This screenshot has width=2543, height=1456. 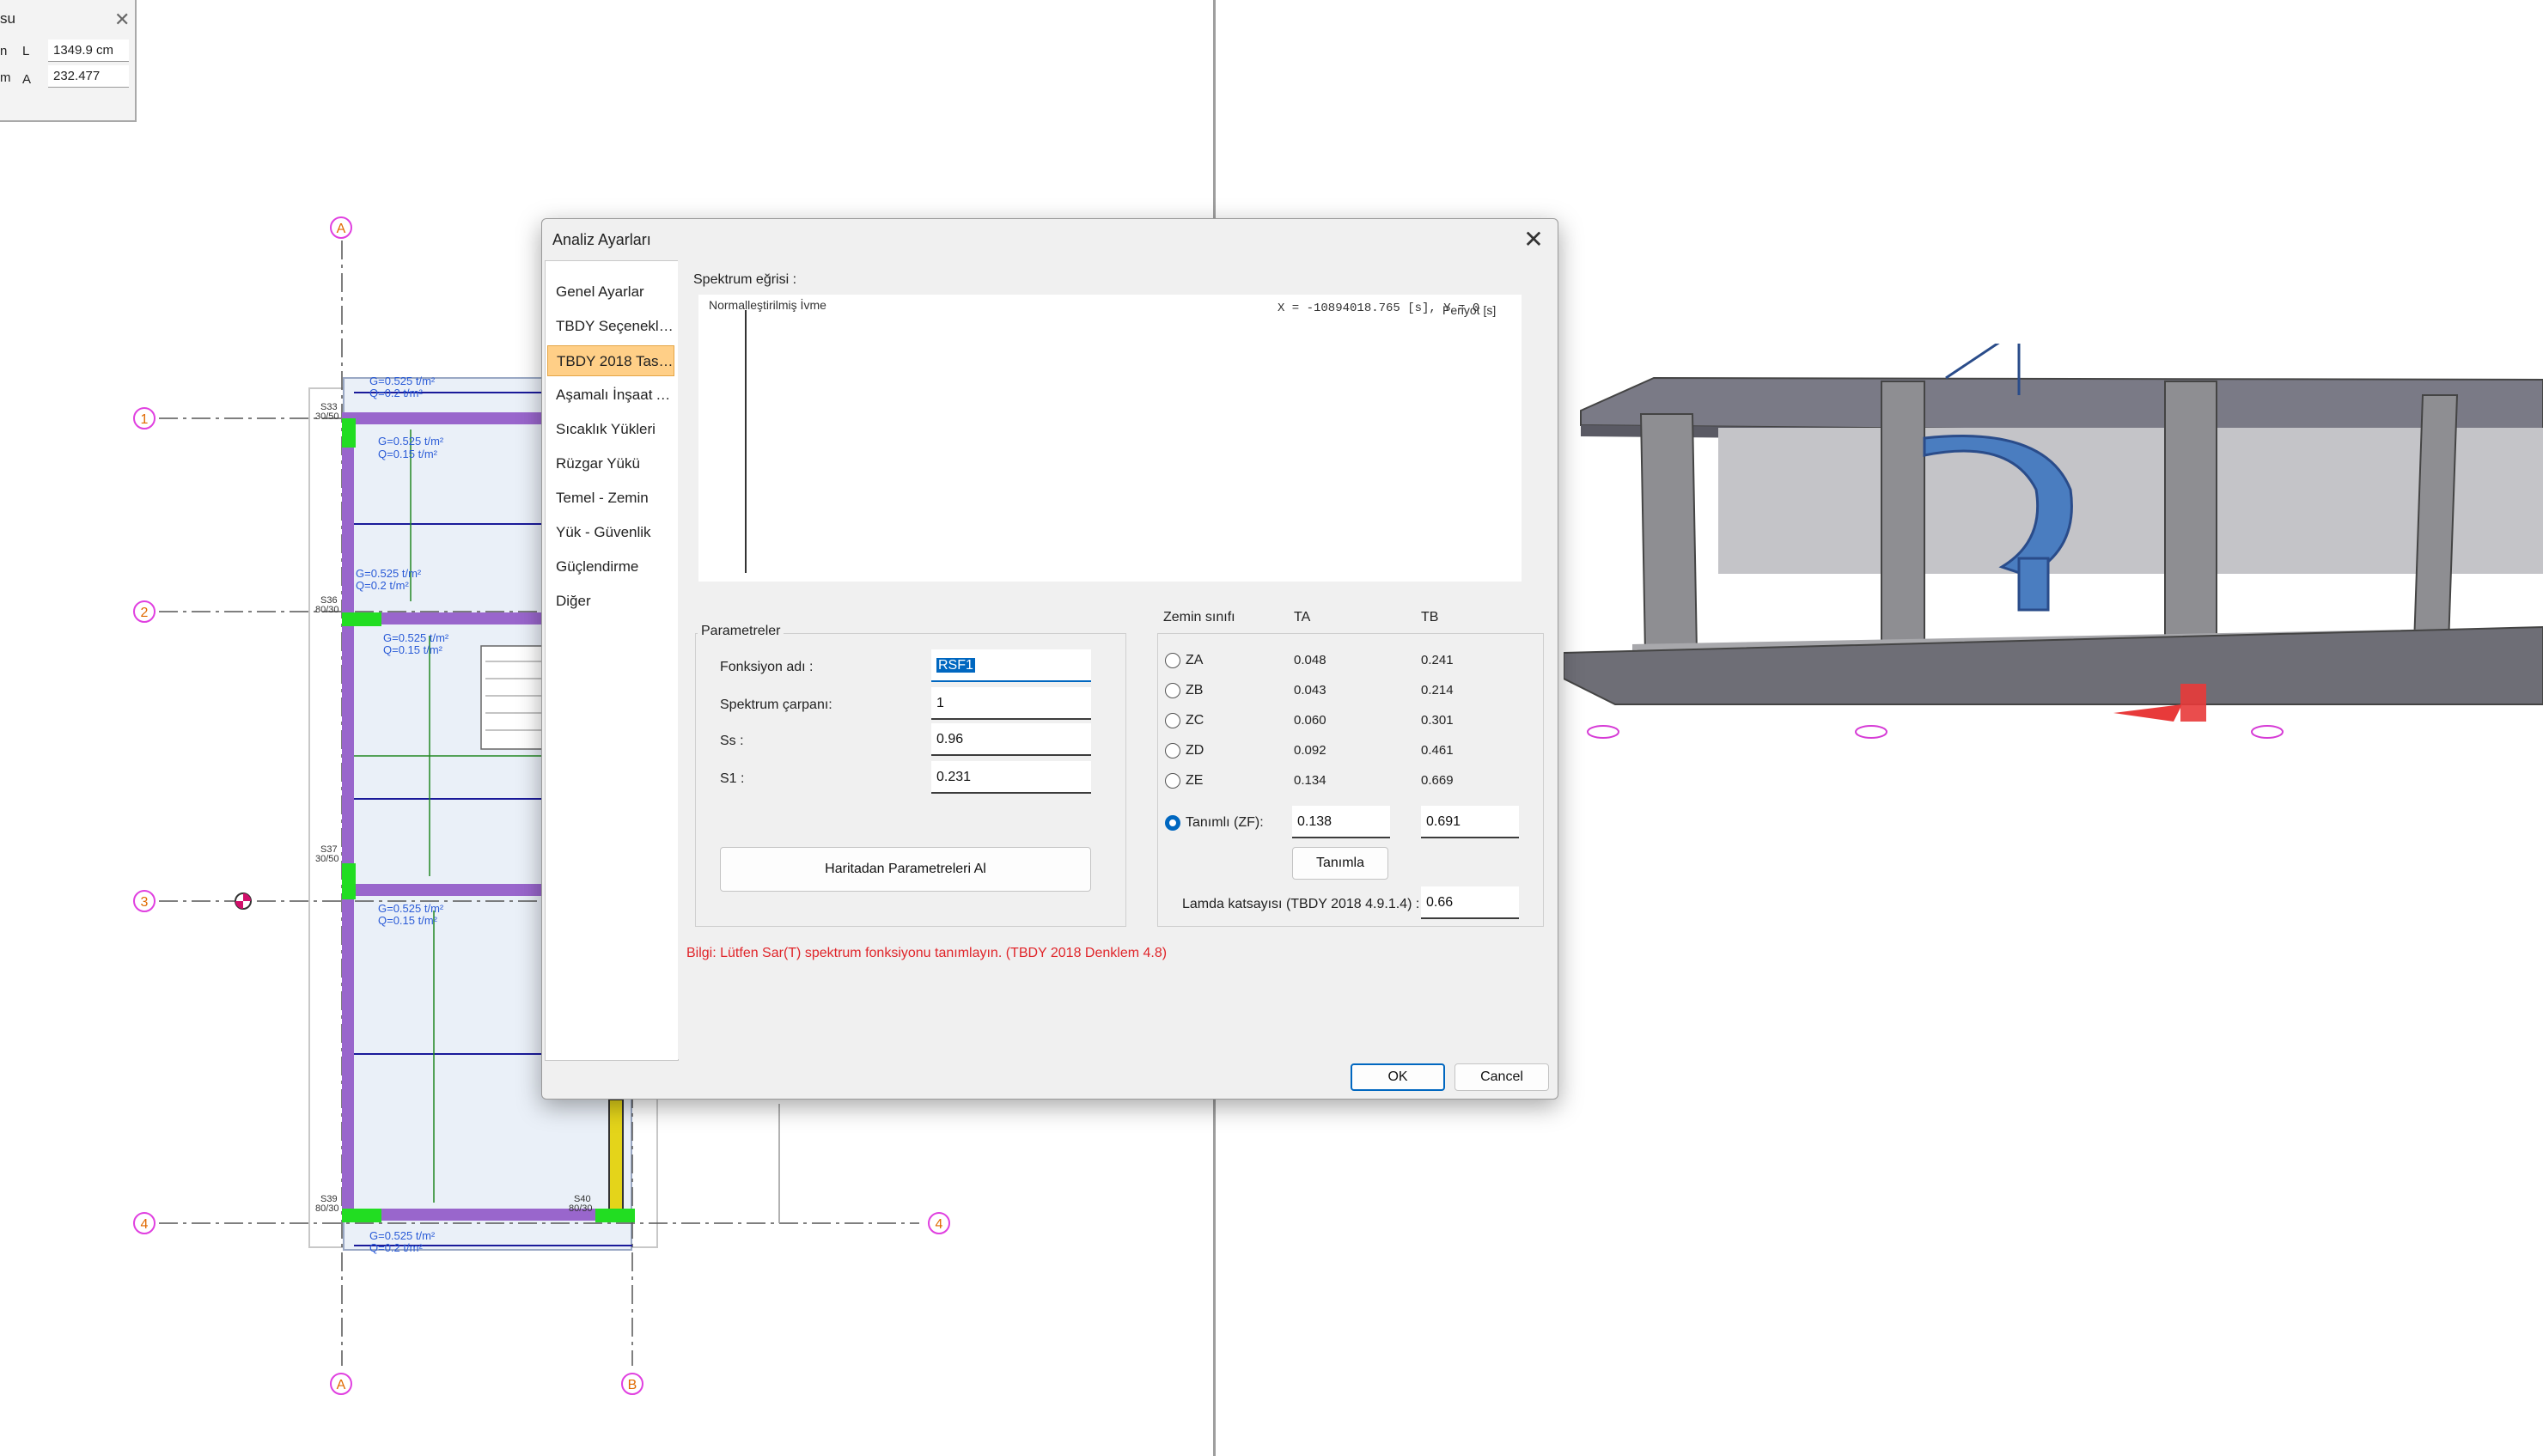 What do you see at coordinates (610, 327) in the screenshot?
I see `nav-item-tbdy-options: TBDY Seçenekleri` at bounding box center [610, 327].